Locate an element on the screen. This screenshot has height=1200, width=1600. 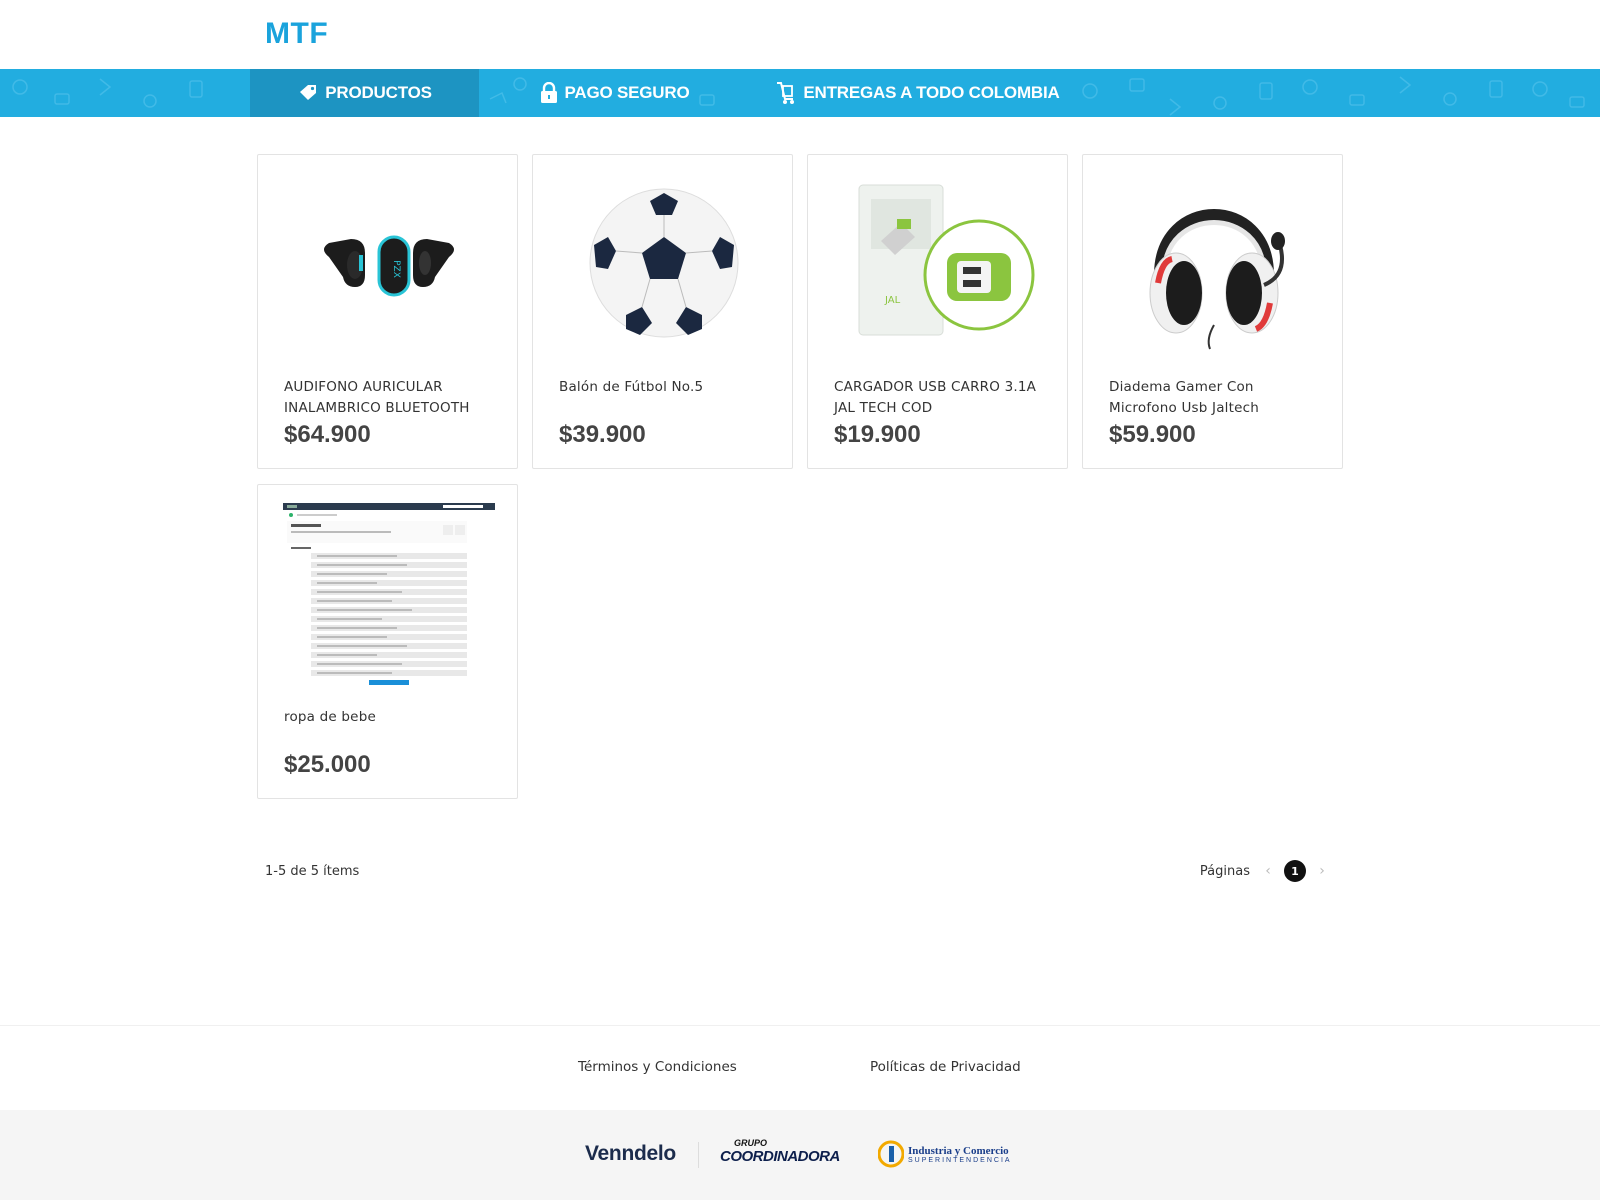
nav-productos-label: PRODUCTOS is located at coordinates (378, 92).